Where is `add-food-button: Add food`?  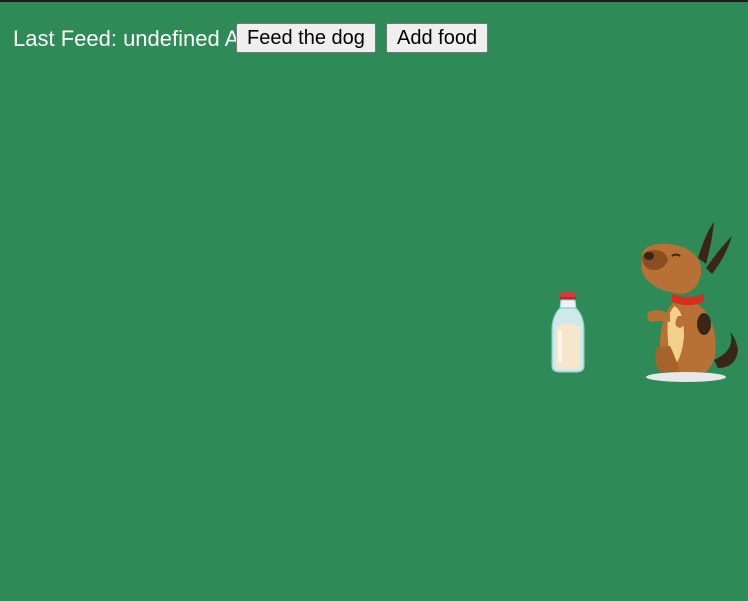 add-food-button: Add food is located at coordinates (437, 38).